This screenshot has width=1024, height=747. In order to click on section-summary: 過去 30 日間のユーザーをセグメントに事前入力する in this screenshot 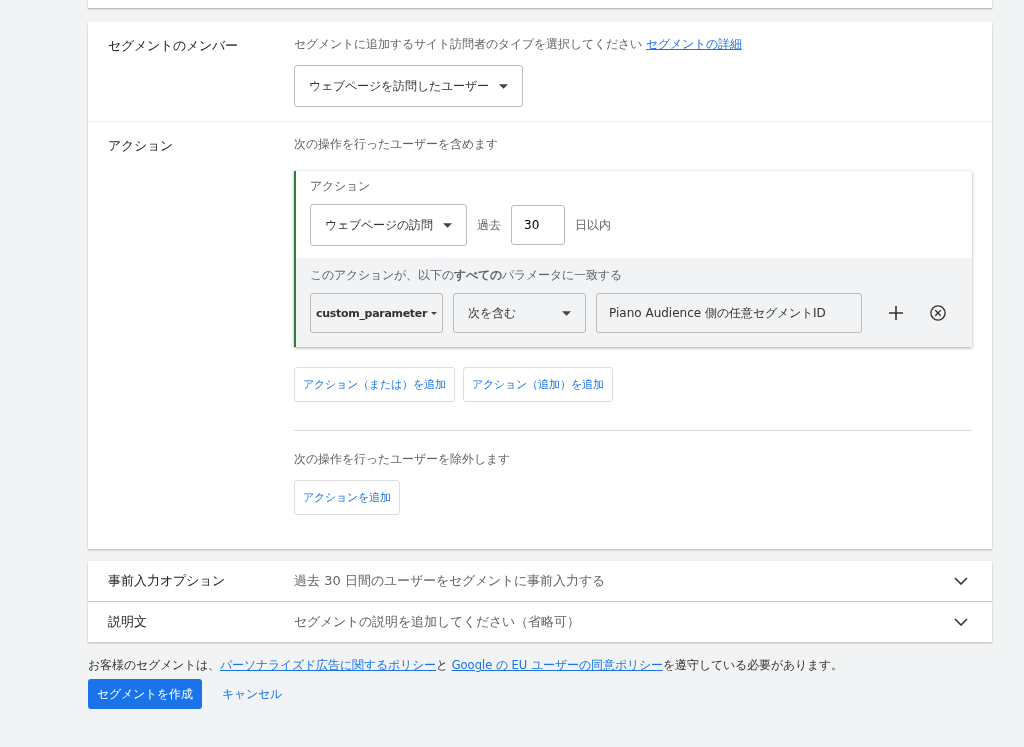, I will do `click(450, 581)`.